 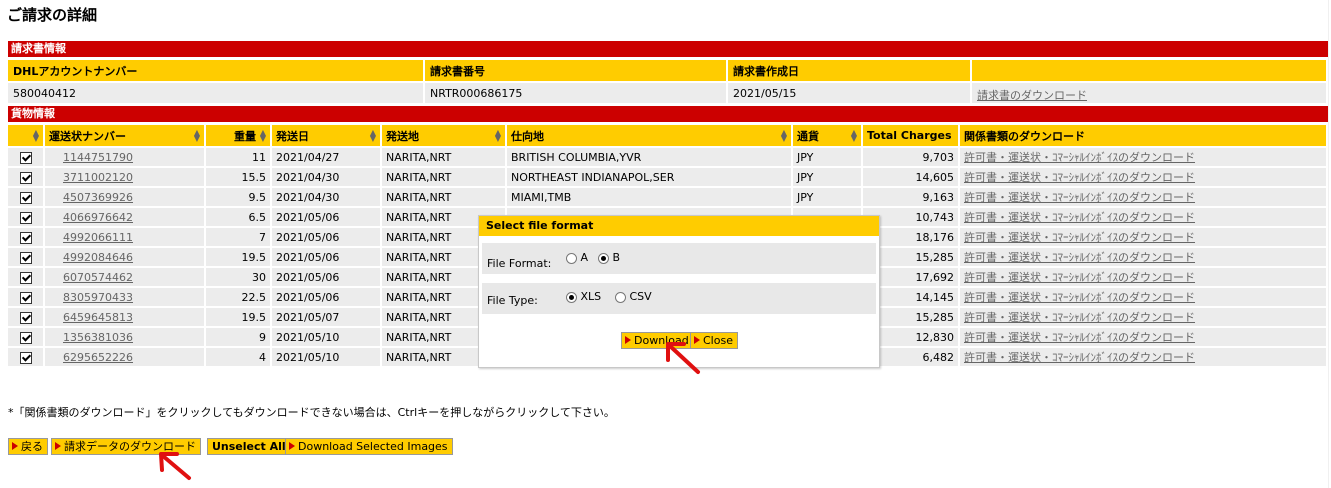 I want to click on charges-text: 10,743, so click(x=935, y=217).